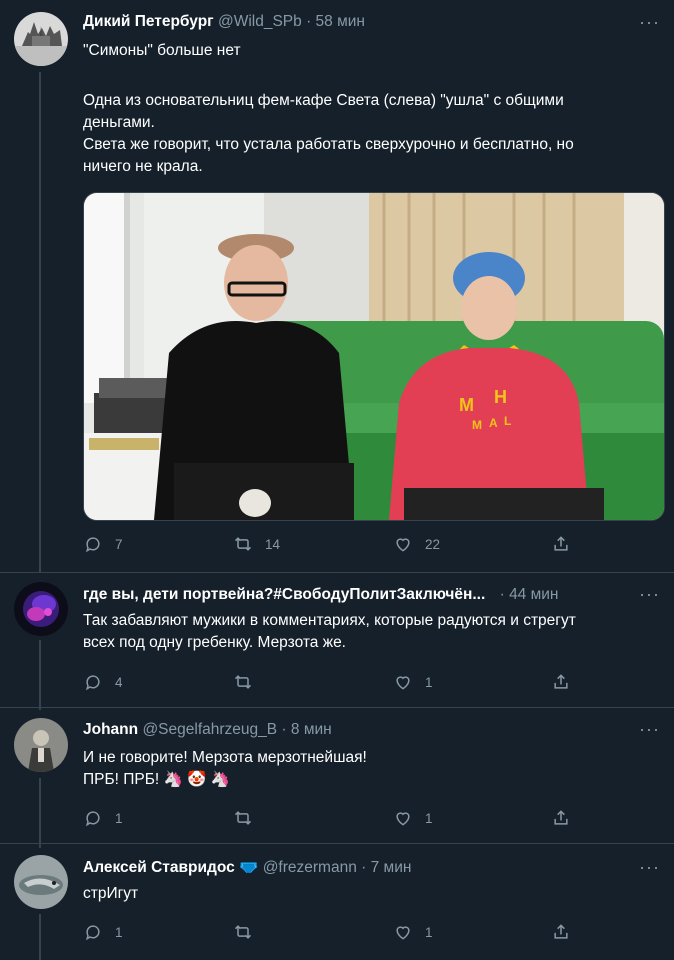 The height and width of the screenshot is (960, 674). Describe the element at coordinates (416, 544) in the screenshot. I see `like-button: 22` at that location.